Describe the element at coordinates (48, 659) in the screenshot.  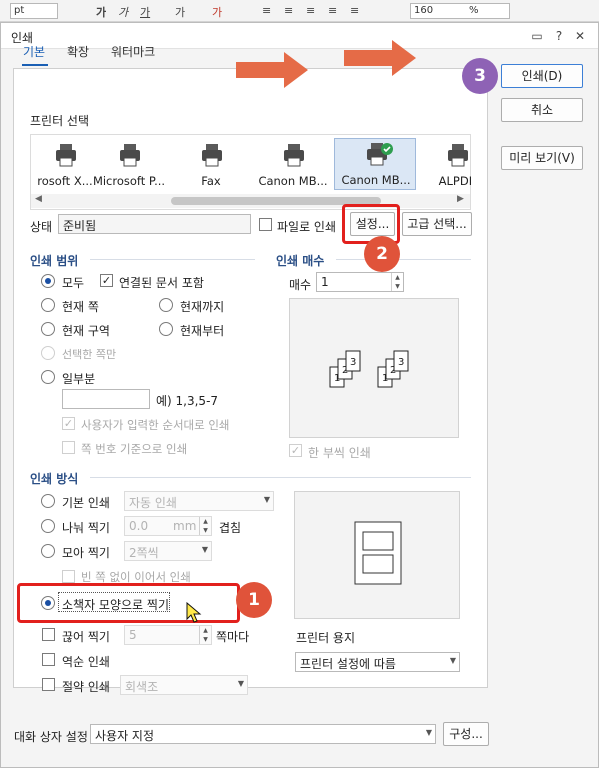
I see `reverse-checkbox` at that location.